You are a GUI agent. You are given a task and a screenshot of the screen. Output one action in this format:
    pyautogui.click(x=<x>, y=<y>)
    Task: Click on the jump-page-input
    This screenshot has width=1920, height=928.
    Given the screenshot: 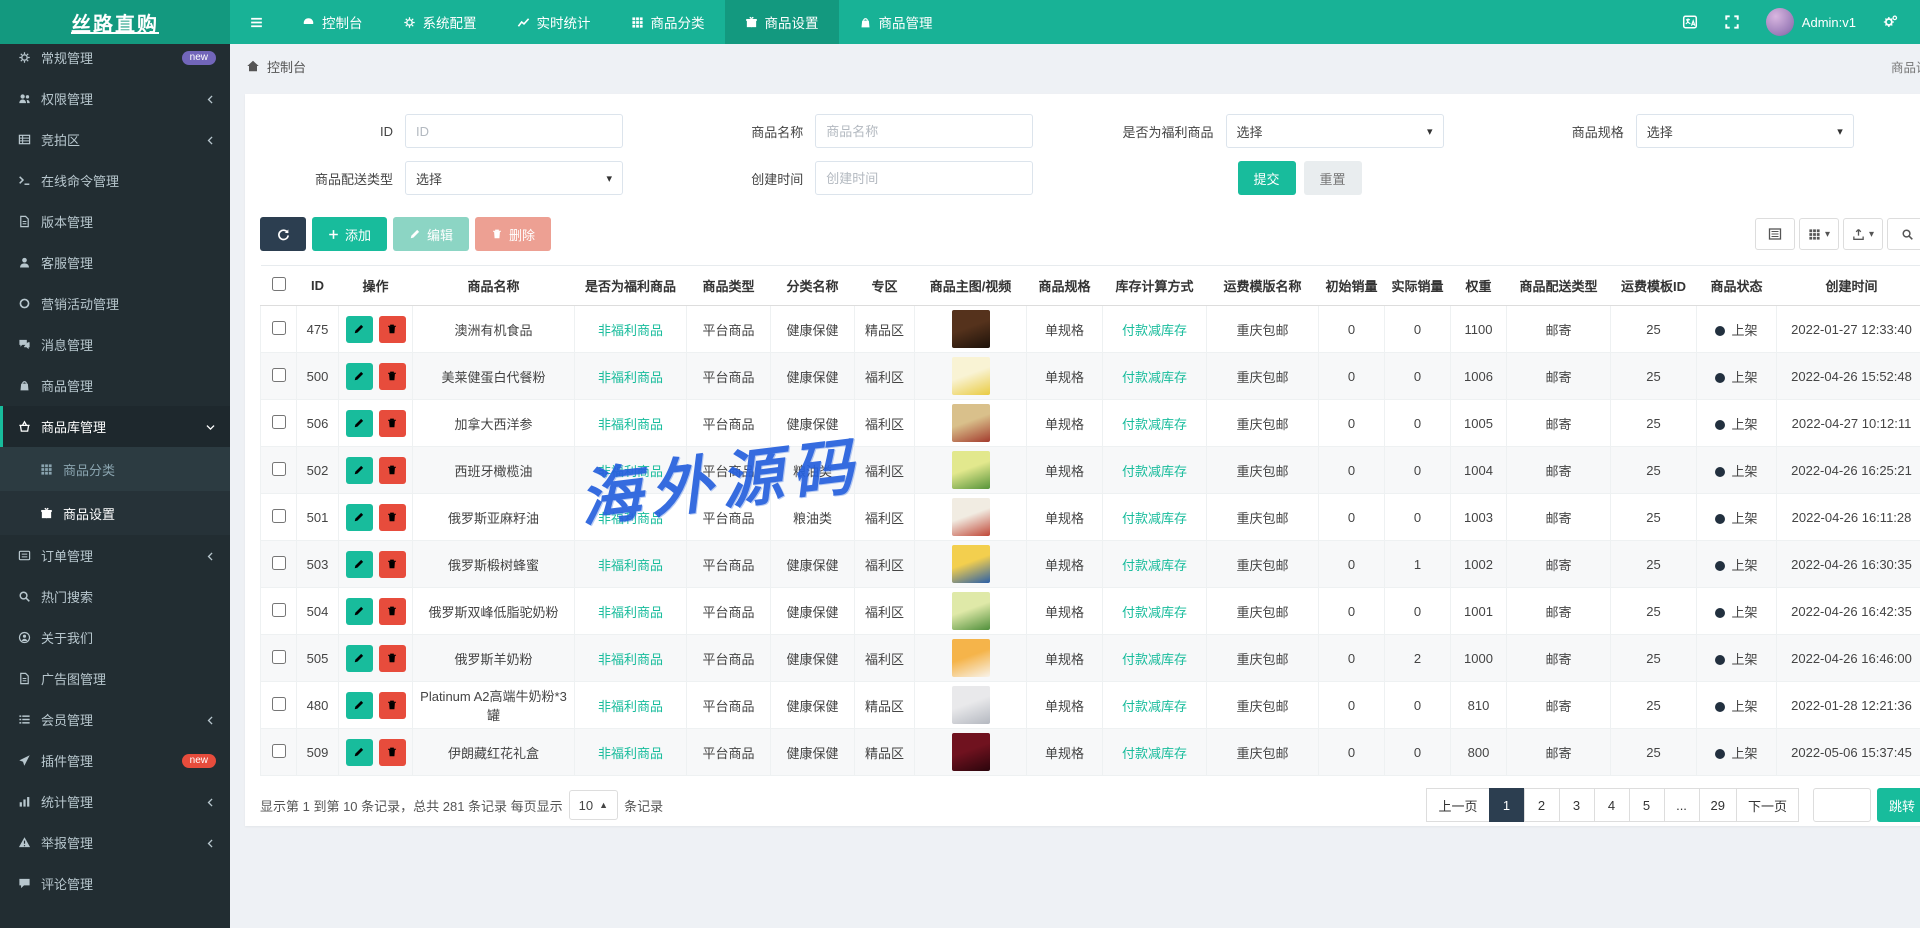 What is the action you would take?
    pyautogui.click(x=1841, y=805)
    